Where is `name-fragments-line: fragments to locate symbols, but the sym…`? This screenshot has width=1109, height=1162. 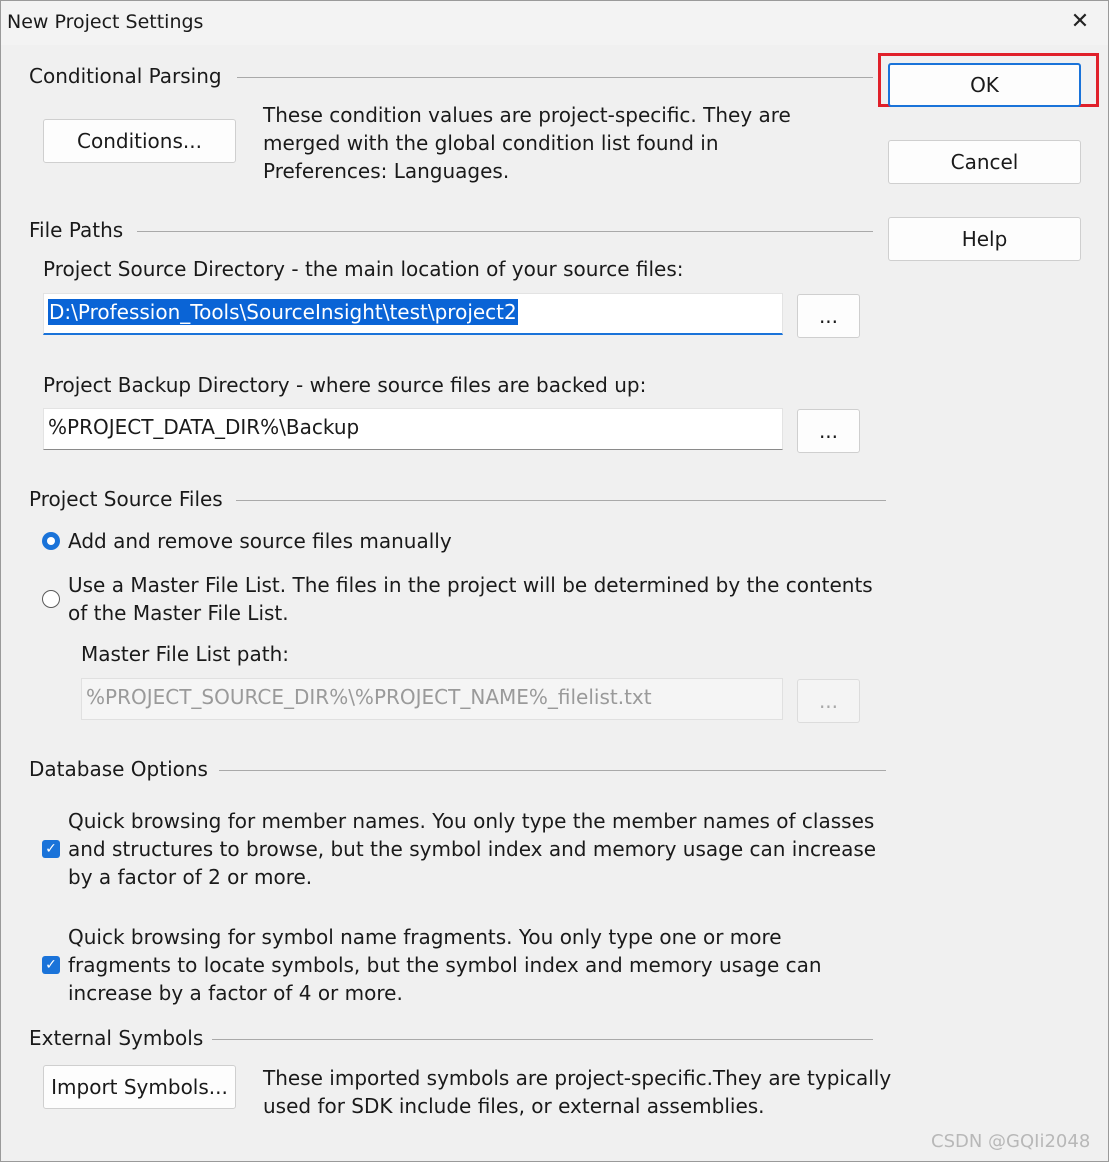 name-fragments-line: fragments to locate symbols, but the sym… is located at coordinates (445, 965).